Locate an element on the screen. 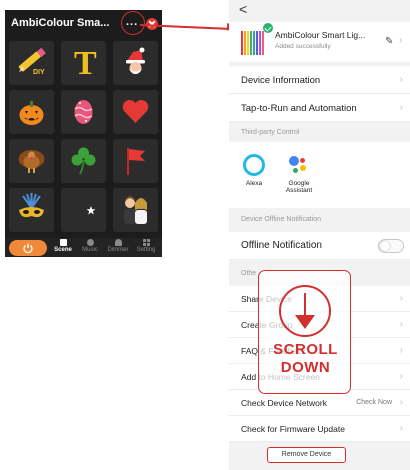 The height and width of the screenshot is (470, 410). pumpkin-icon is located at coordinates (31, 113).